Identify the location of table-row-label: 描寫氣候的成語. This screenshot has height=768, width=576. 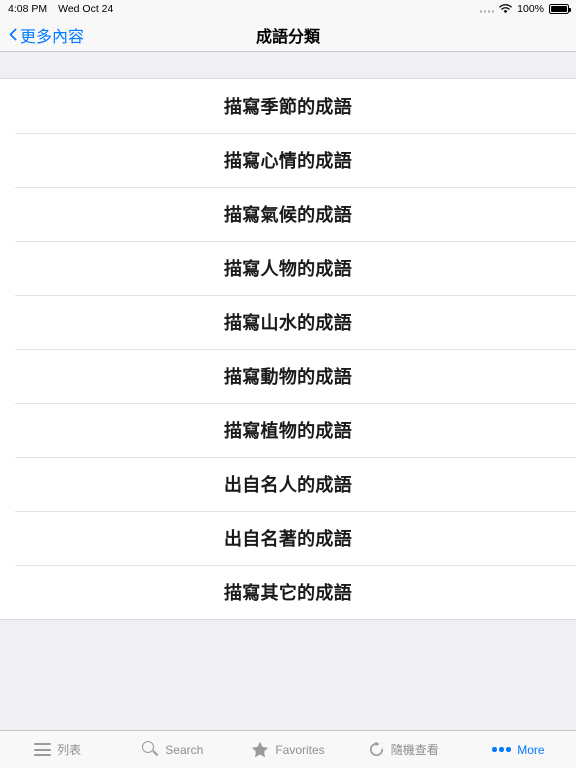
(288, 215).